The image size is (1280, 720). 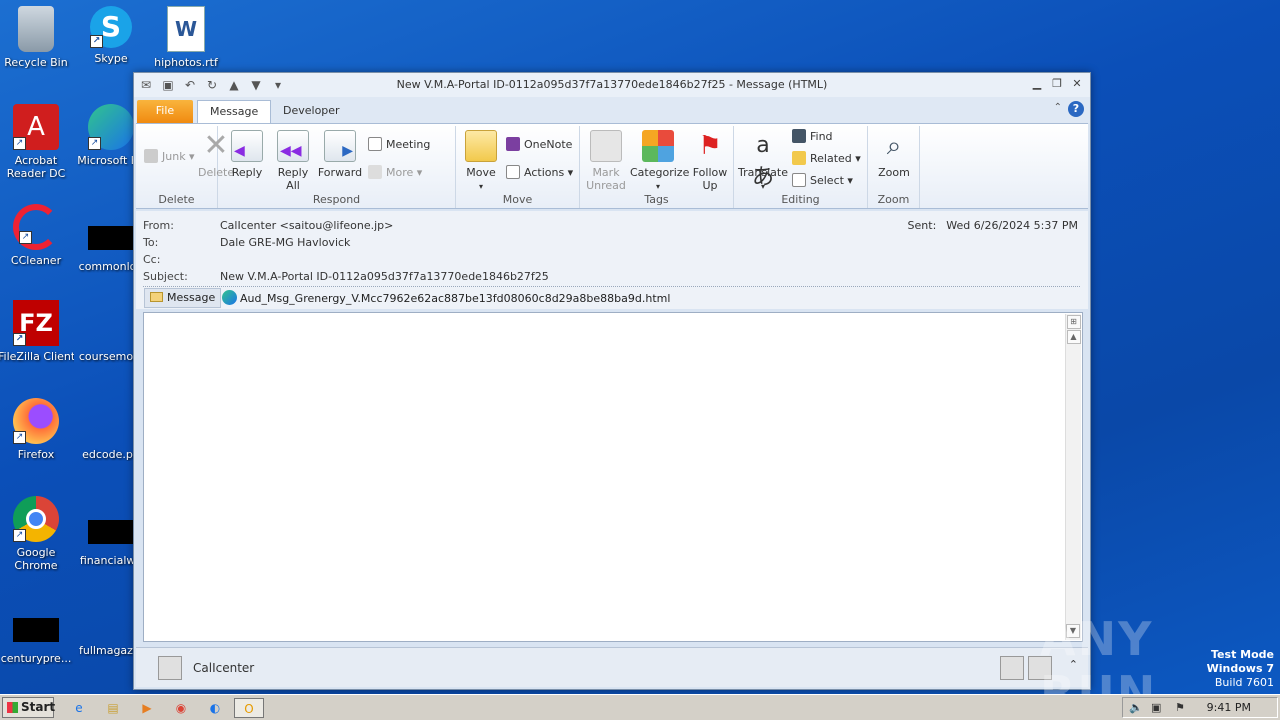 What do you see at coordinates (1012, 225) in the screenshot?
I see `sent-value: Wed 6/26/2024 5:37 PM` at bounding box center [1012, 225].